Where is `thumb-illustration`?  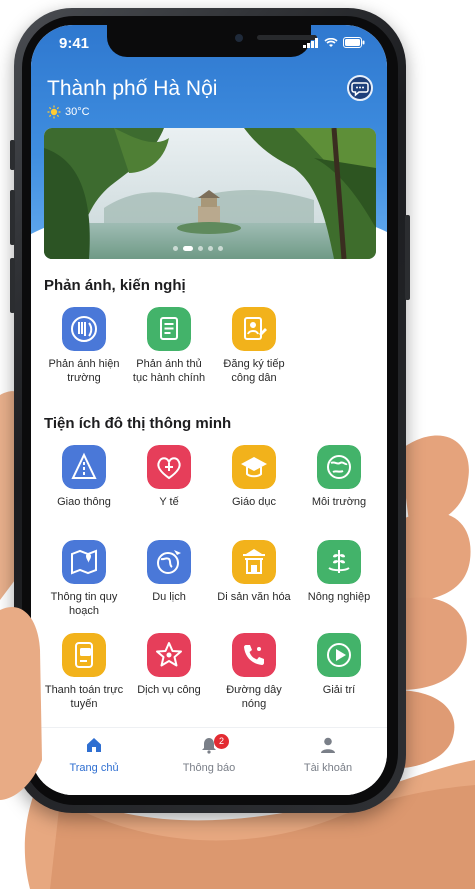 thumb-illustration is located at coordinates (21, 703).